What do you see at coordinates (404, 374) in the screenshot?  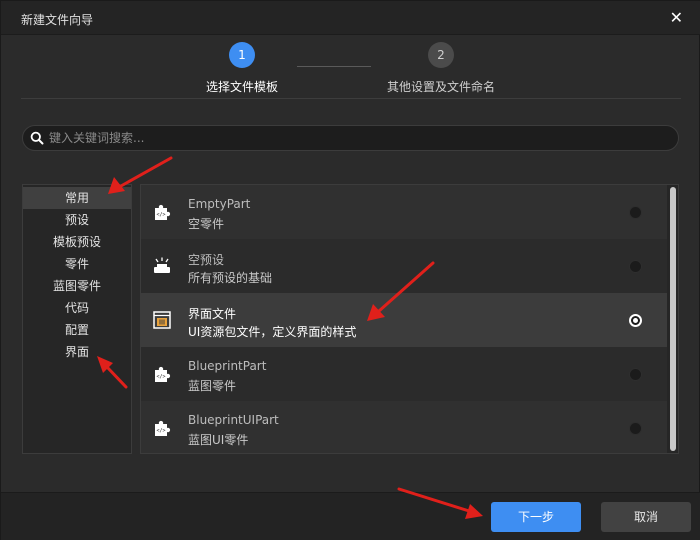 I see `template-row-blueprintpart: </> BlueprintPart 蓝图零件` at bounding box center [404, 374].